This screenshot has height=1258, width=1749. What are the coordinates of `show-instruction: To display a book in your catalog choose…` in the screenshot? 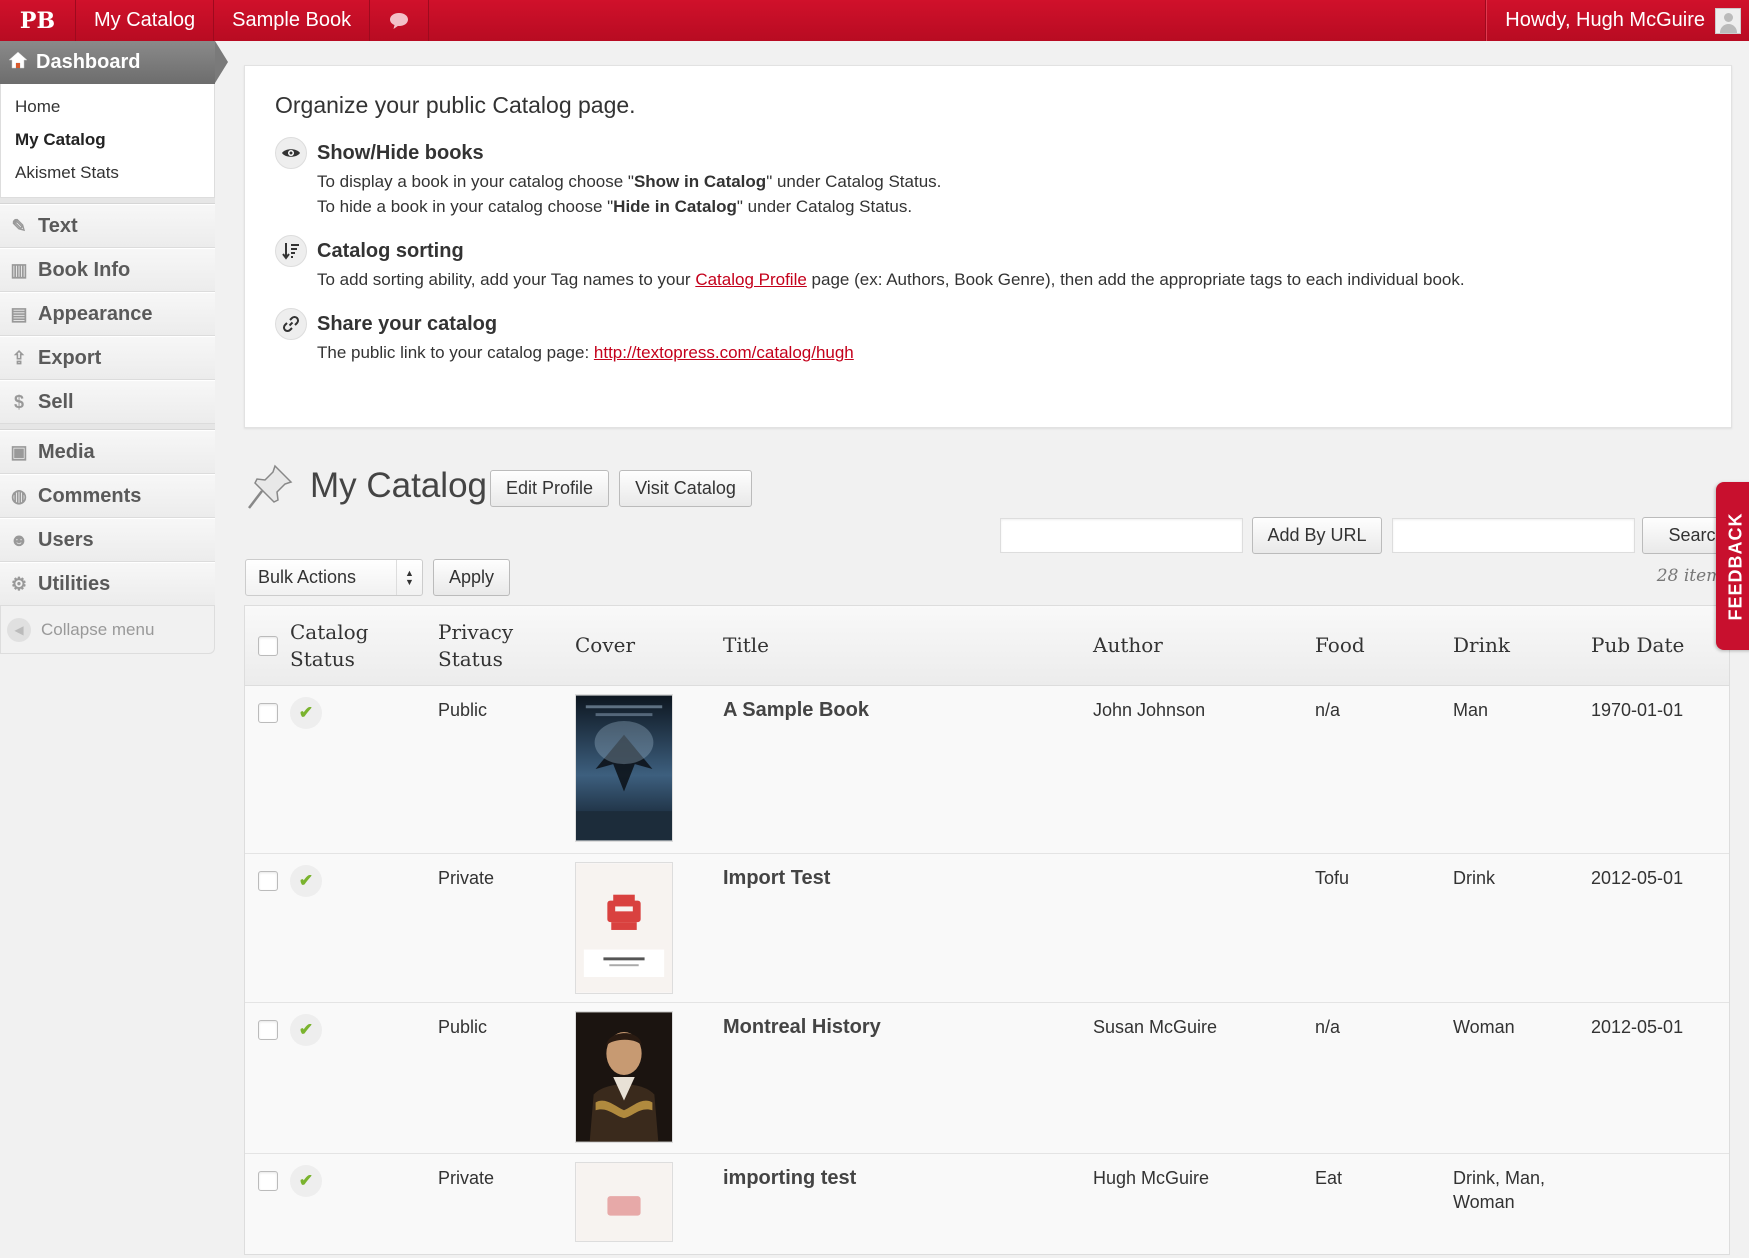 It's located at (629, 181).